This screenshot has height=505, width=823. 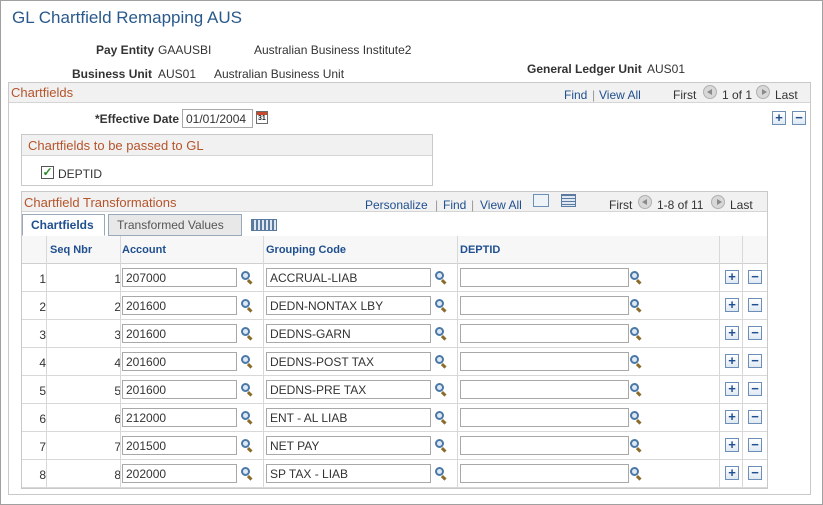 I want to click on remove-effective-row-button: −, so click(x=799, y=118).